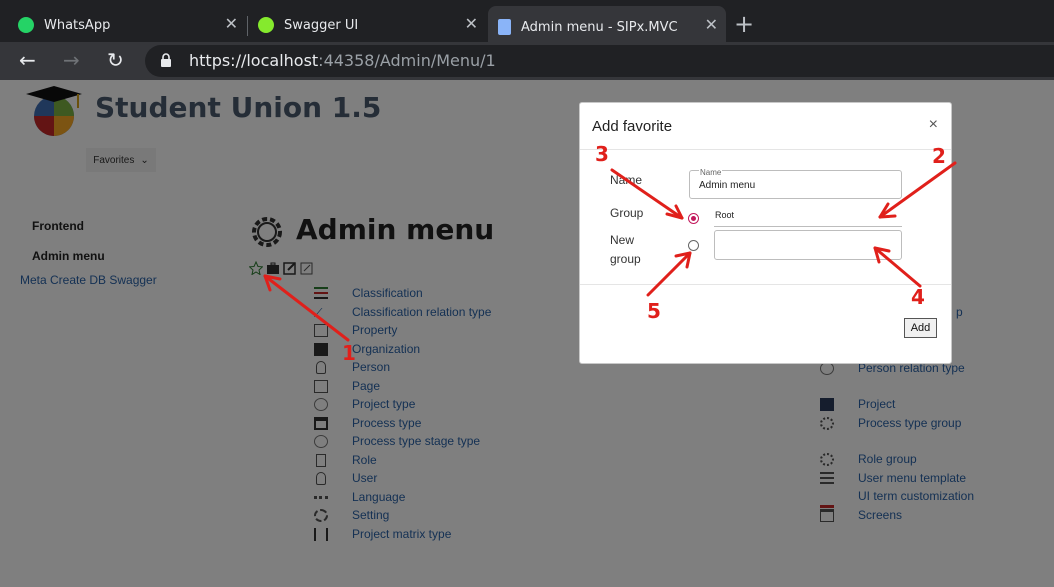 This screenshot has height=587, width=1054. What do you see at coordinates (115, 60) in the screenshot?
I see `reload-icon: ↻` at bounding box center [115, 60].